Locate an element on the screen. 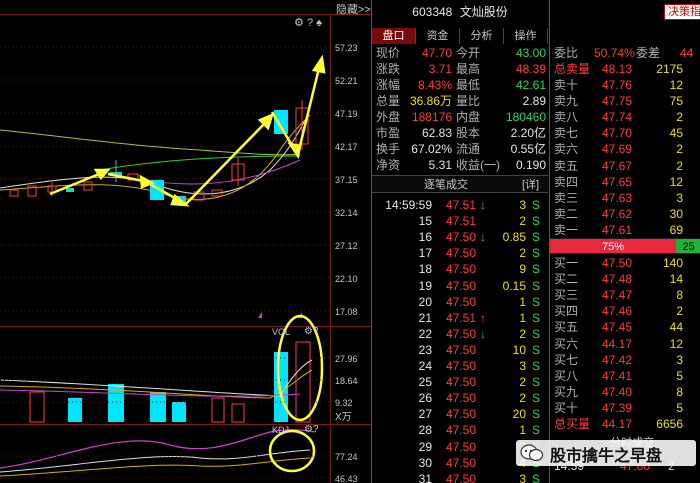 This screenshot has width=700, height=483. sell-level-row: 卖七 47.70 45 is located at coordinates (625, 133).